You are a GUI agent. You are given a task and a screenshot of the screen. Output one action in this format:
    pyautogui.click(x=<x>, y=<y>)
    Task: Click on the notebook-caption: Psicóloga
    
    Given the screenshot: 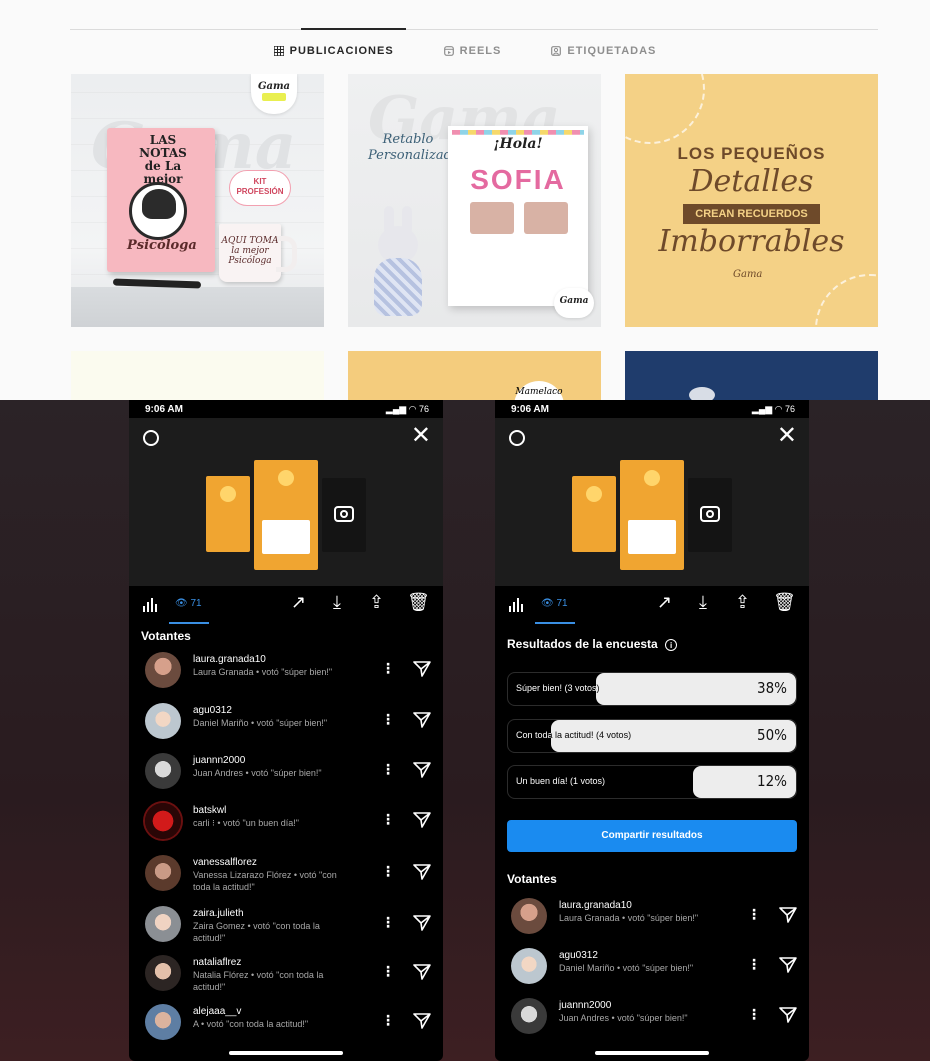 What is the action you would take?
    pyautogui.click(x=162, y=245)
    